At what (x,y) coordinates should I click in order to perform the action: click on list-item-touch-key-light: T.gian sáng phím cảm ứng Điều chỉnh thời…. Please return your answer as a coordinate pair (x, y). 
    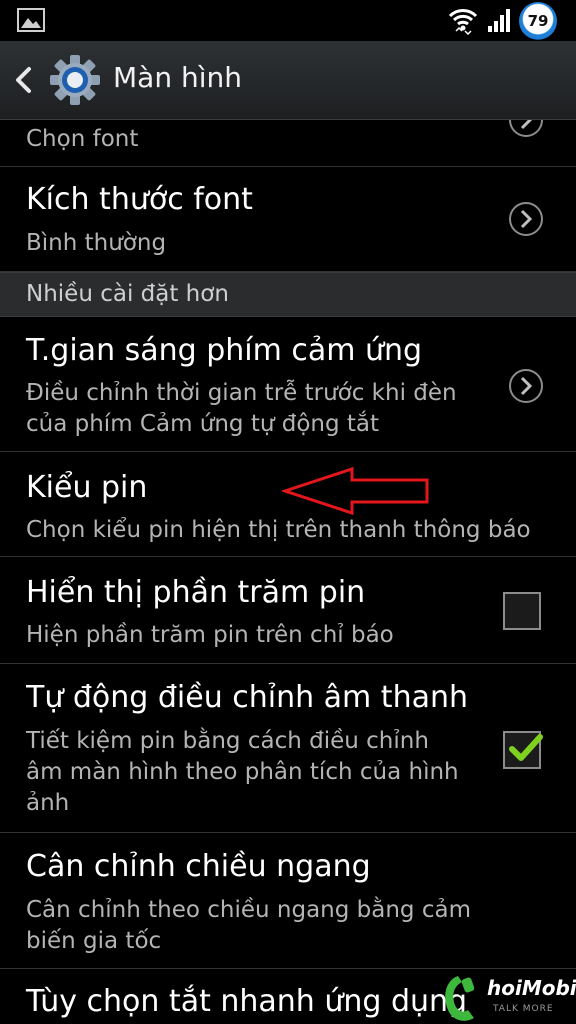
    Looking at the image, I should click on (288, 384).